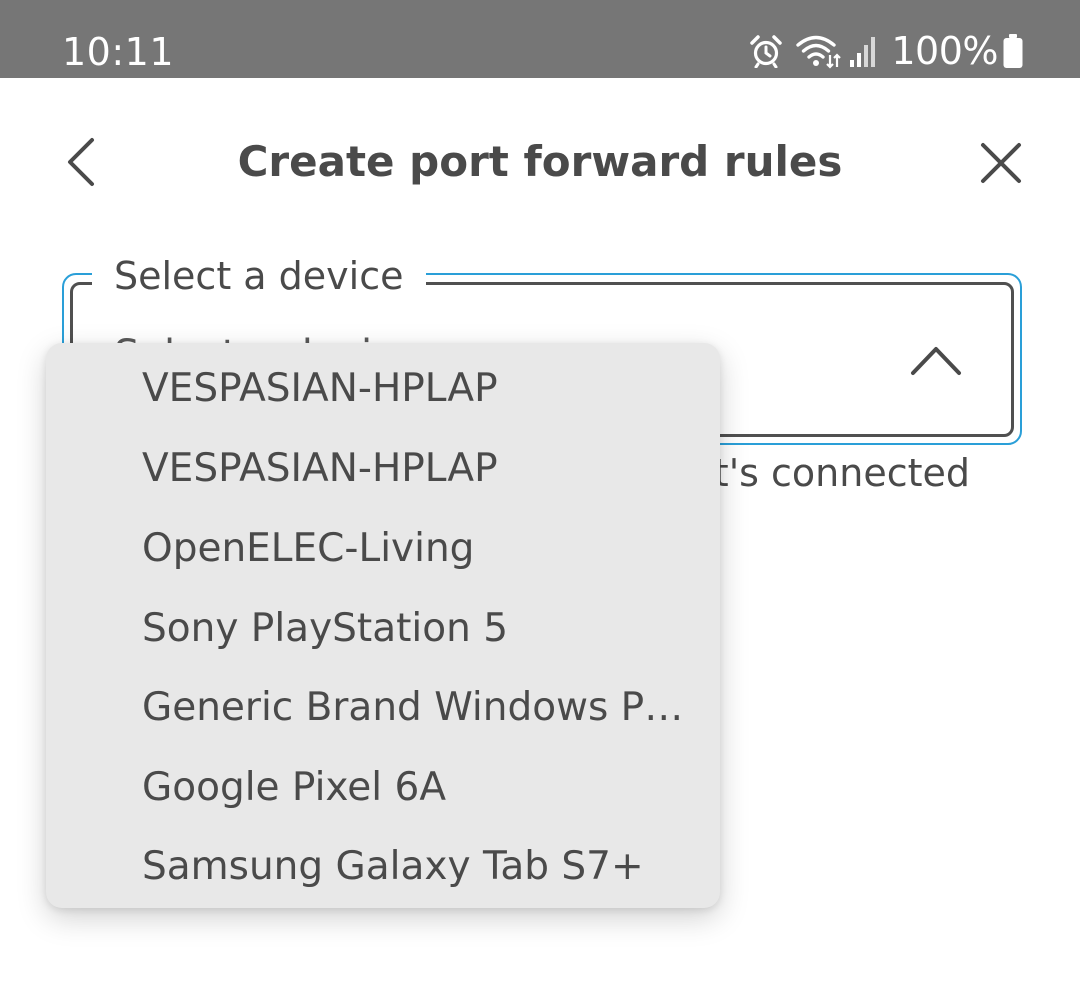  I want to click on dropdown-option: Google Pixel 6A, so click(383, 788).